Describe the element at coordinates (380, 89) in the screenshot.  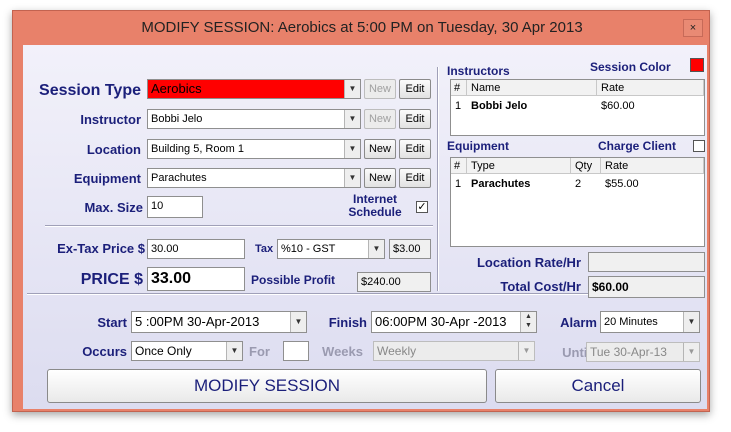
I see `new-session-type-button: New` at that location.